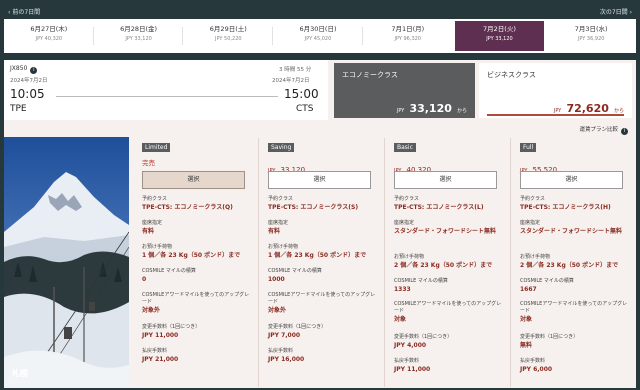 Image resolution: width=640 pixels, height=390 pixels. I want to click on date-option: 6月29日(土) JPY 50,220, so click(228, 36).